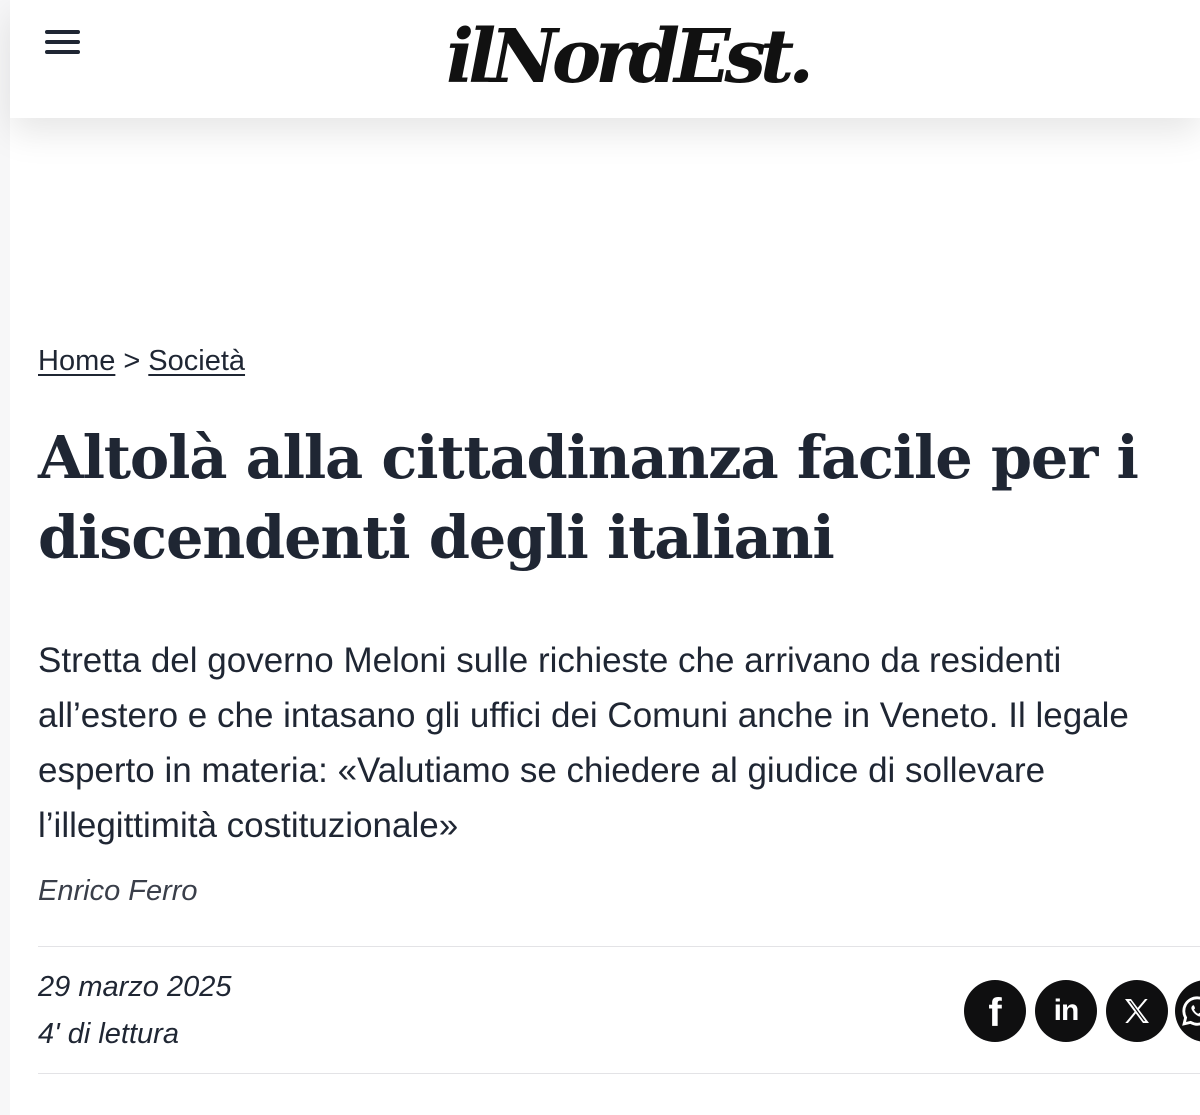 The width and height of the screenshot is (1200, 1115). Describe the element at coordinates (135, 987) in the screenshot. I see `publish-date: 29 marzo 2025` at that location.